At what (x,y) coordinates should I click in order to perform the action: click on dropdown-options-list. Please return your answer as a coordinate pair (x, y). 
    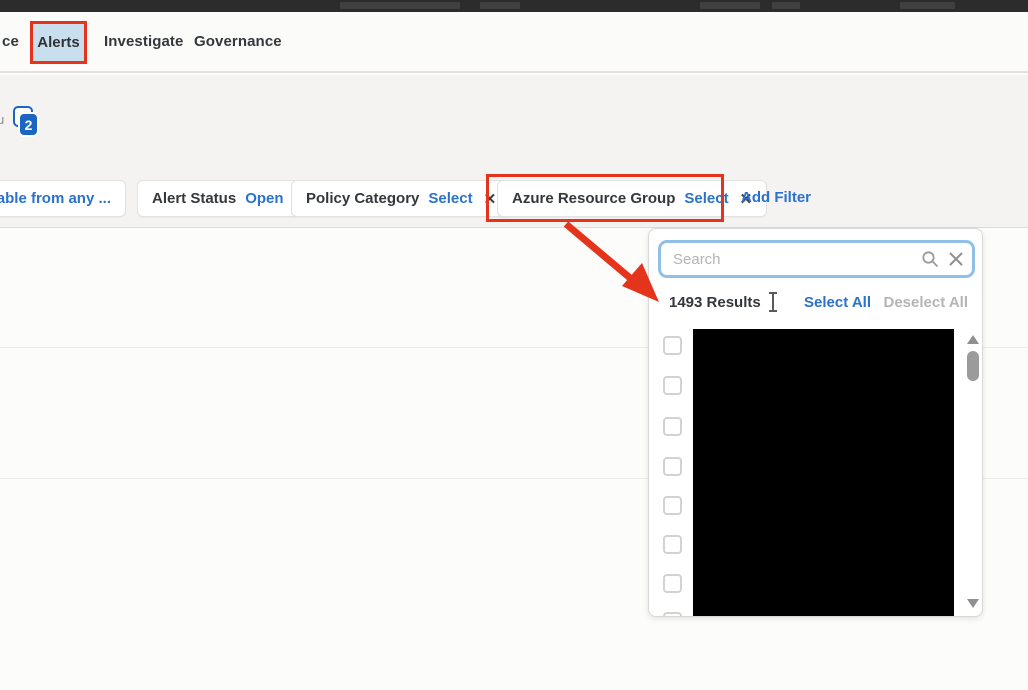
    Looking at the image, I should click on (815, 470).